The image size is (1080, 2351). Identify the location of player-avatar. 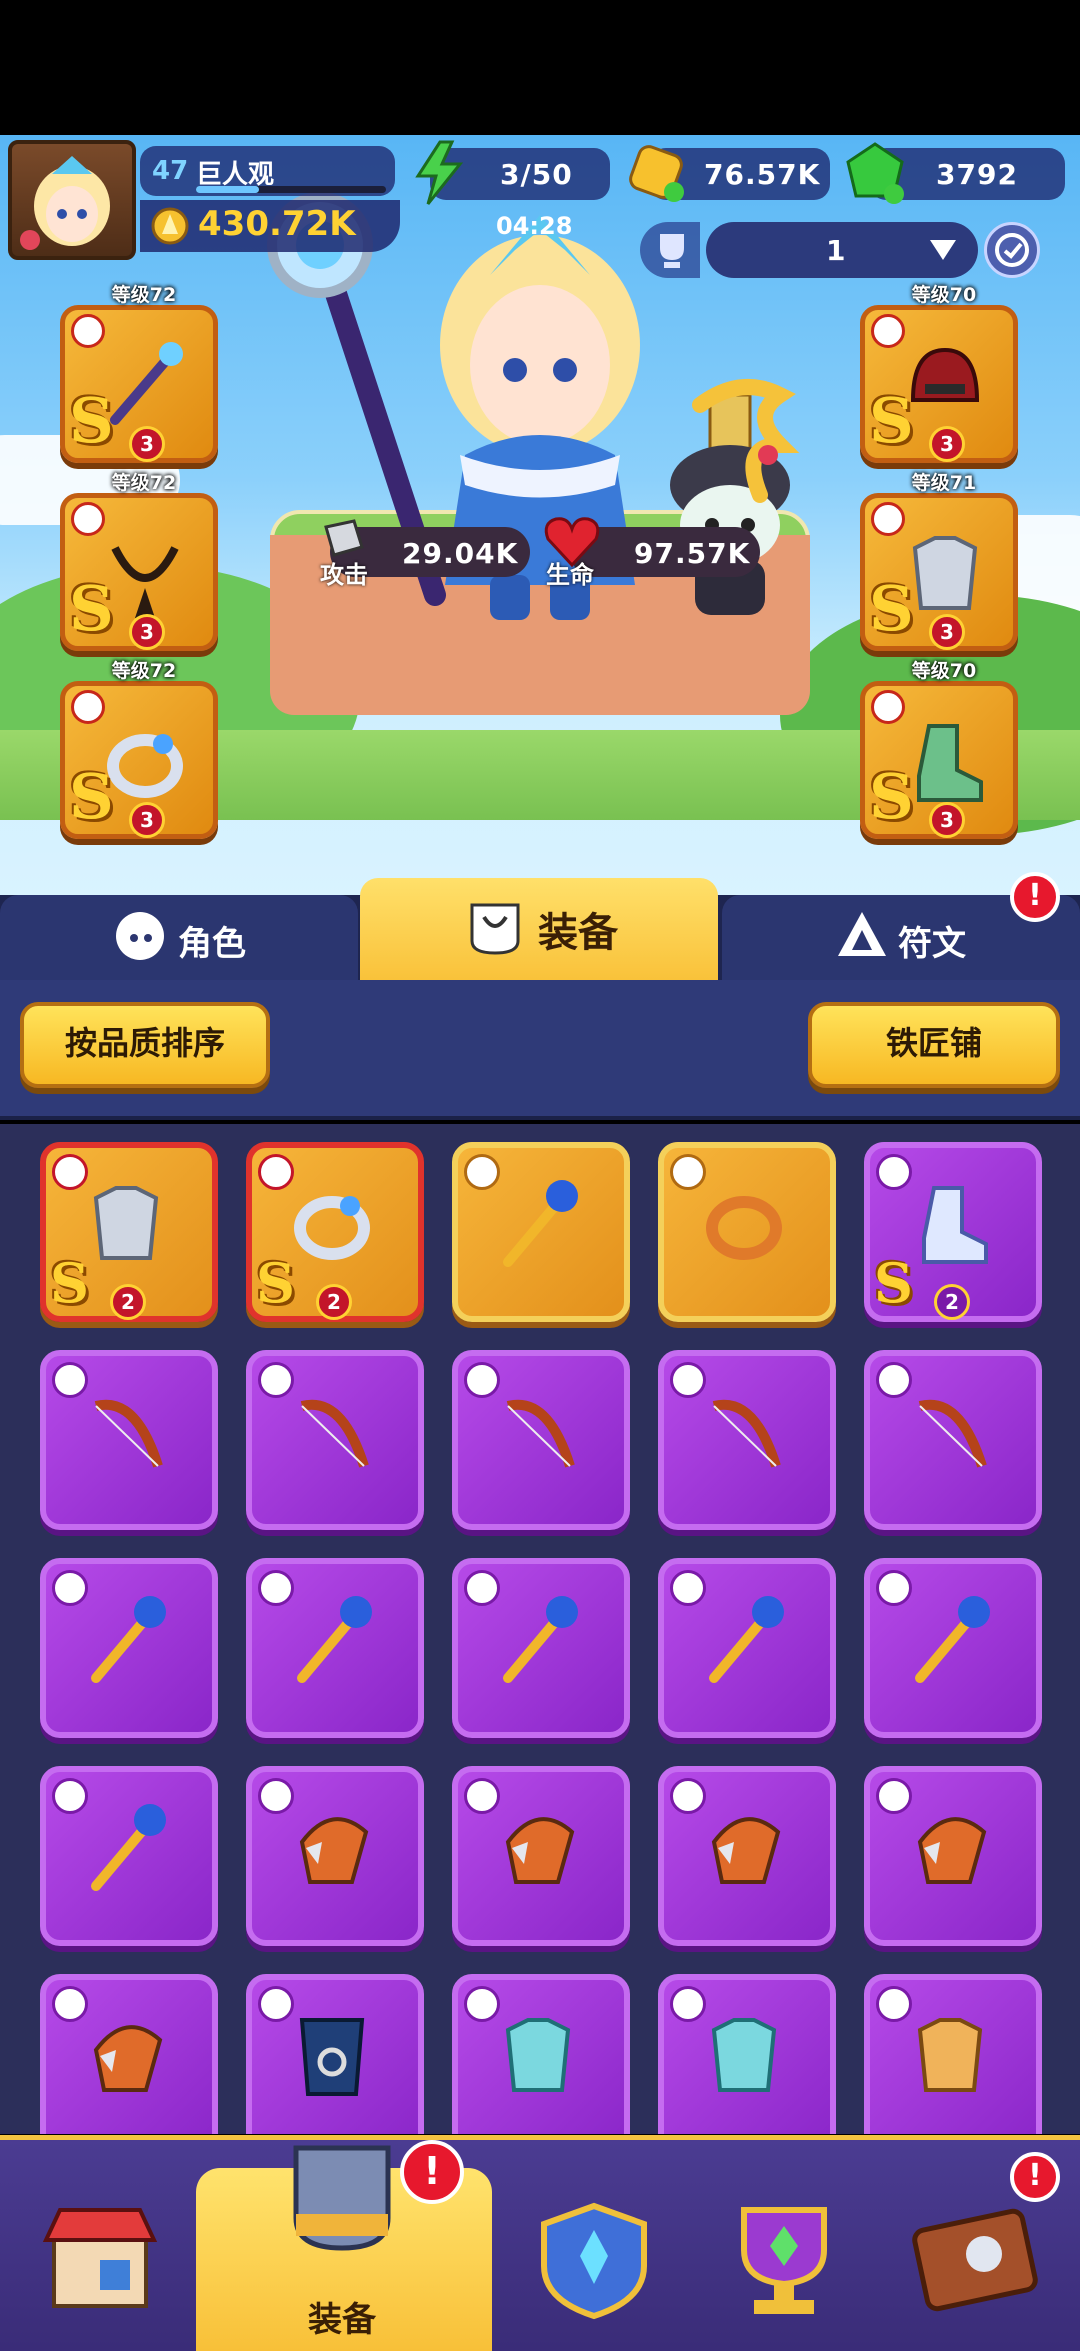
(72, 200).